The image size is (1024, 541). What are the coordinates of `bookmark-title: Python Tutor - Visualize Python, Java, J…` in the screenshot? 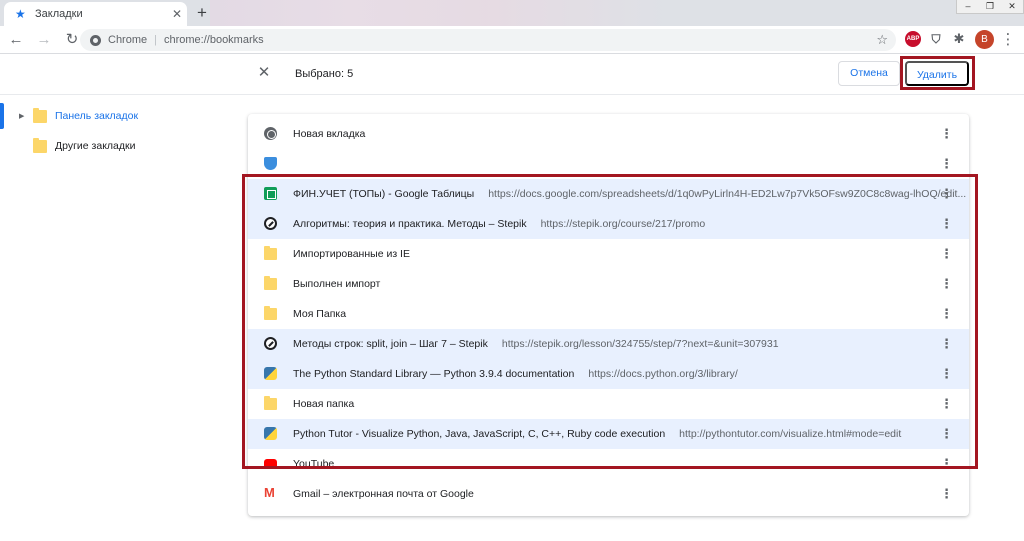 It's located at (597, 434).